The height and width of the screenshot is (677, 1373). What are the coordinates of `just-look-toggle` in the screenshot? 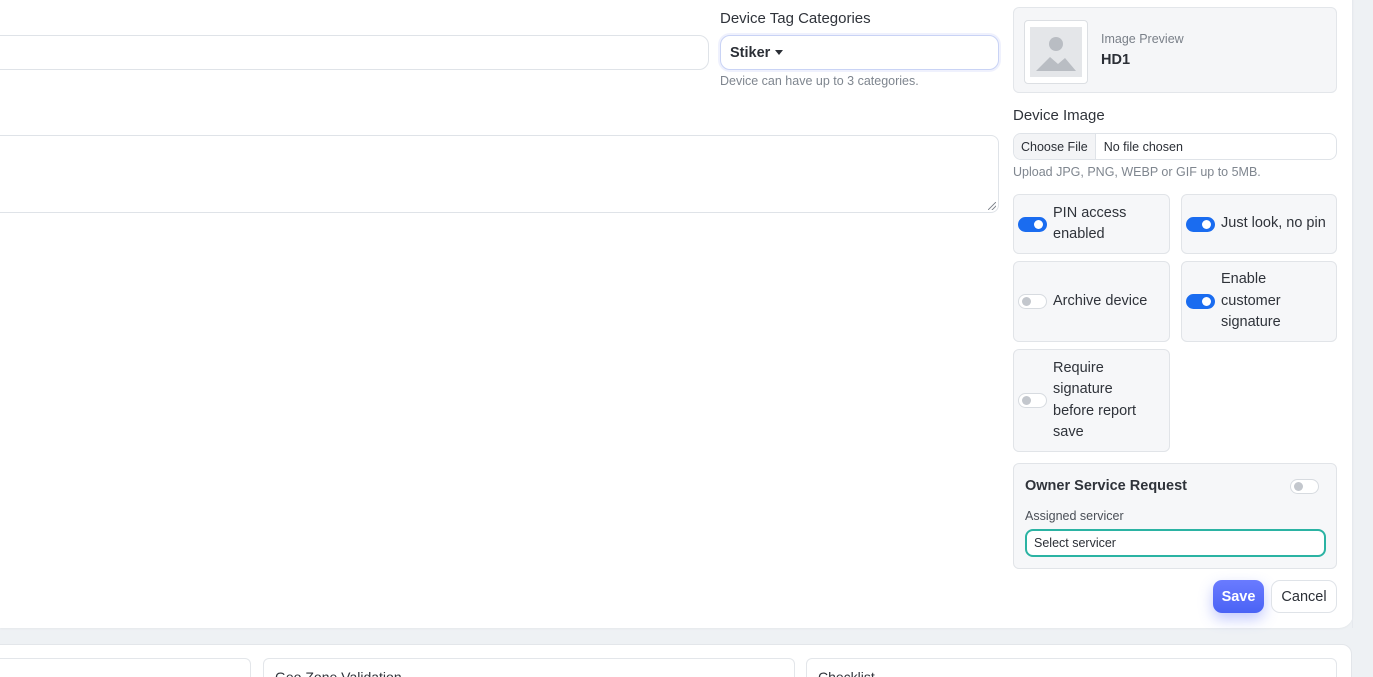 It's located at (1200, 224).